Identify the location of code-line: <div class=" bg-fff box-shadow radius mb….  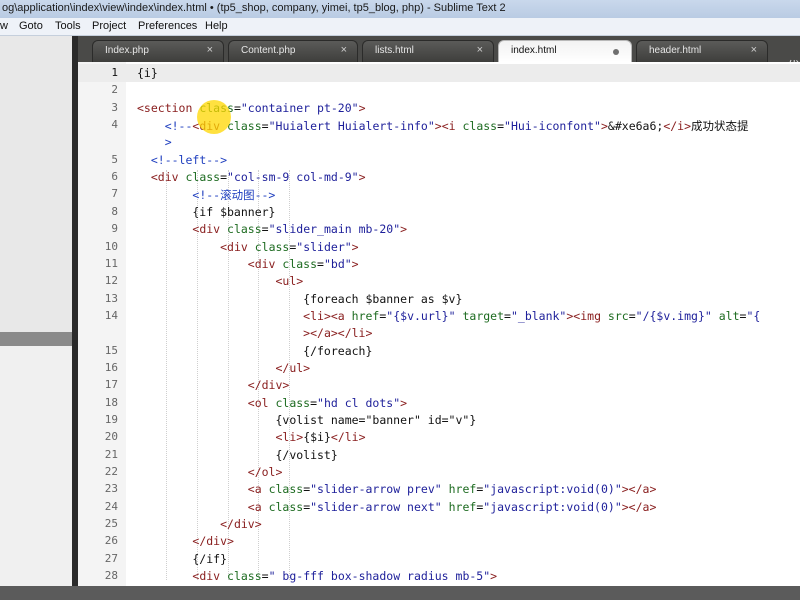
(317, 576).